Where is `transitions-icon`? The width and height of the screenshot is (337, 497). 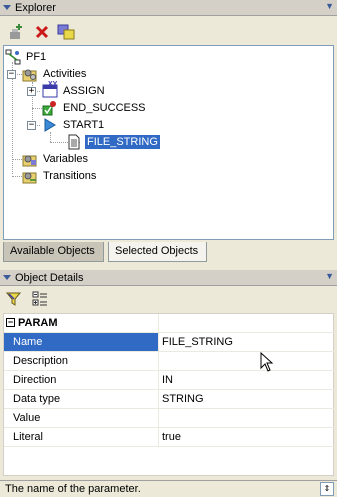 transitions-icon is located at coordinates (29, 178).